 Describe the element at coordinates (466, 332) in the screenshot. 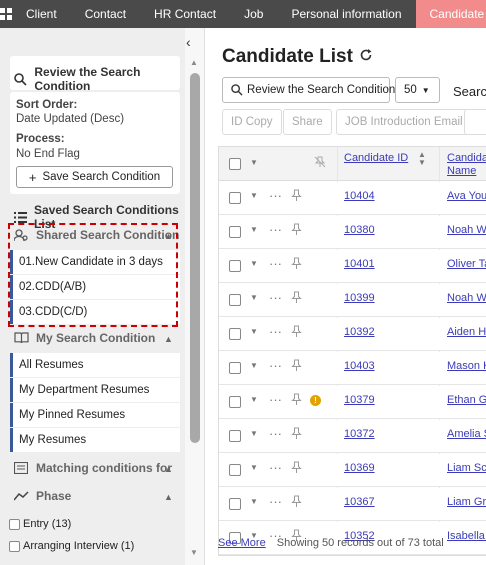

I see `candidate-name-link: Aiden Hayes` at that location.